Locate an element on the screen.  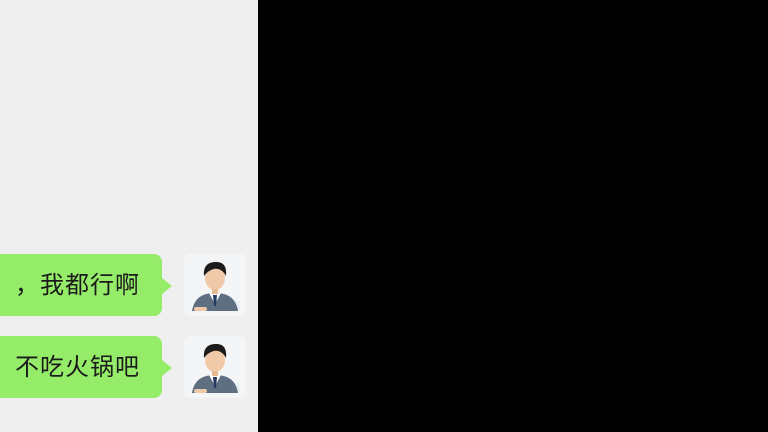
outgoing-message-bubble: ，我都行啊 is located at coordinates (81, 285).